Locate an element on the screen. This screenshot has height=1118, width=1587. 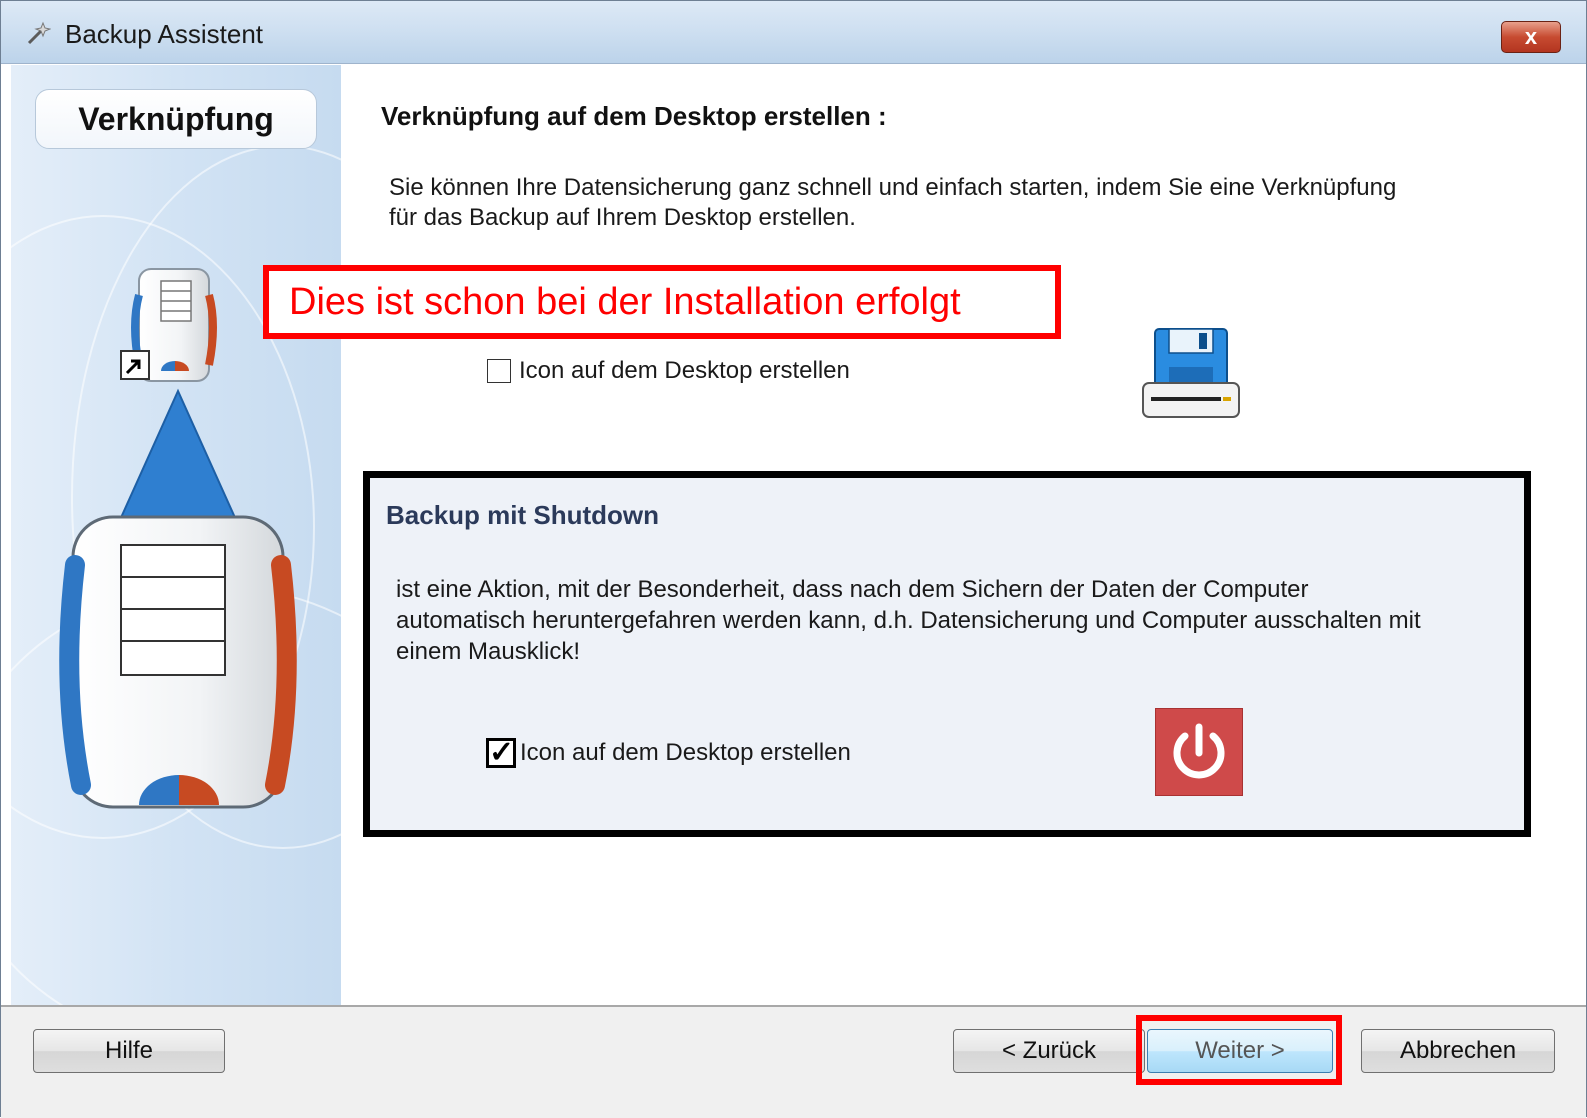
help-button: Hilfe is located at coordinates (129, 1051).